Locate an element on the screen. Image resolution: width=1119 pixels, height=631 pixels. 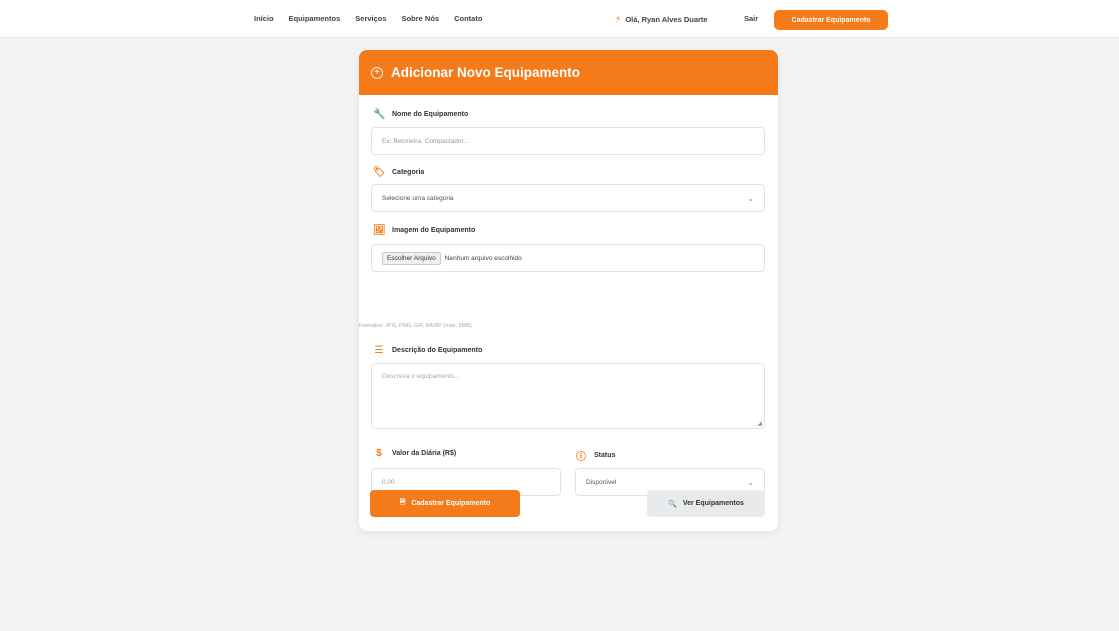
price-label-text: Valor da Diária (R$) is located at coordinates (424, 453).